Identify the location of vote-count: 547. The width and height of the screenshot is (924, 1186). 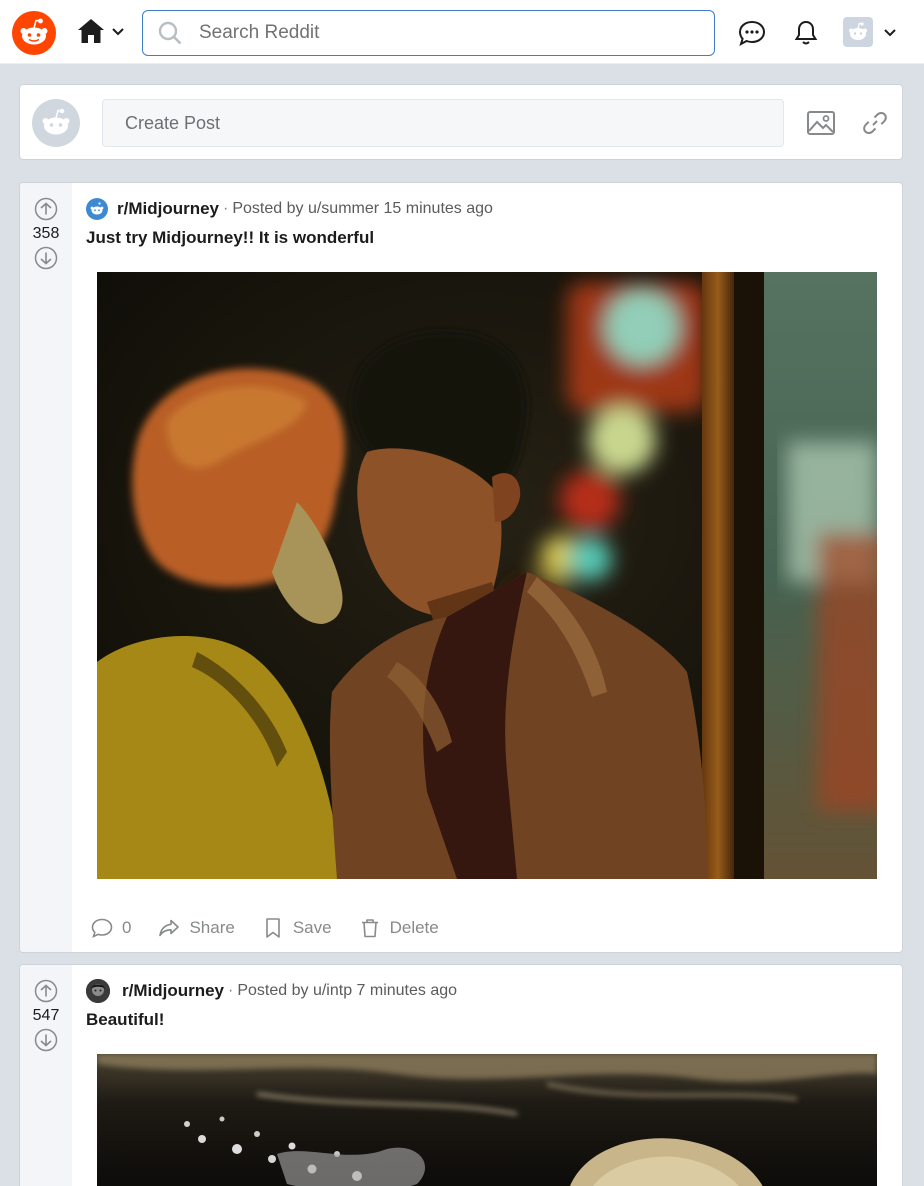
(46, 1015).